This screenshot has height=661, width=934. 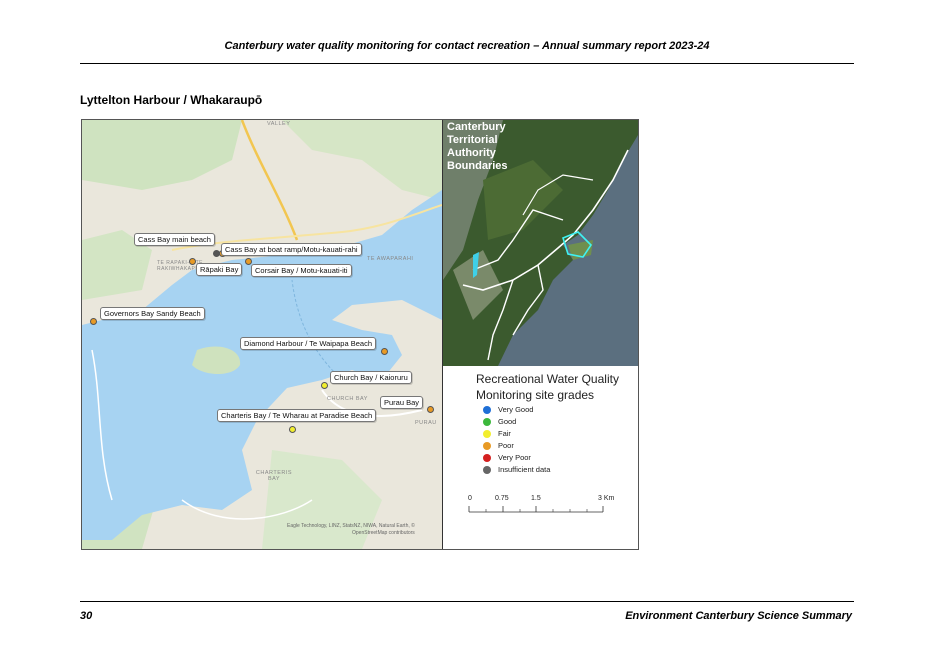 I want to click on scale-tick-label-1: 0.75, so click(x=502, y=498).